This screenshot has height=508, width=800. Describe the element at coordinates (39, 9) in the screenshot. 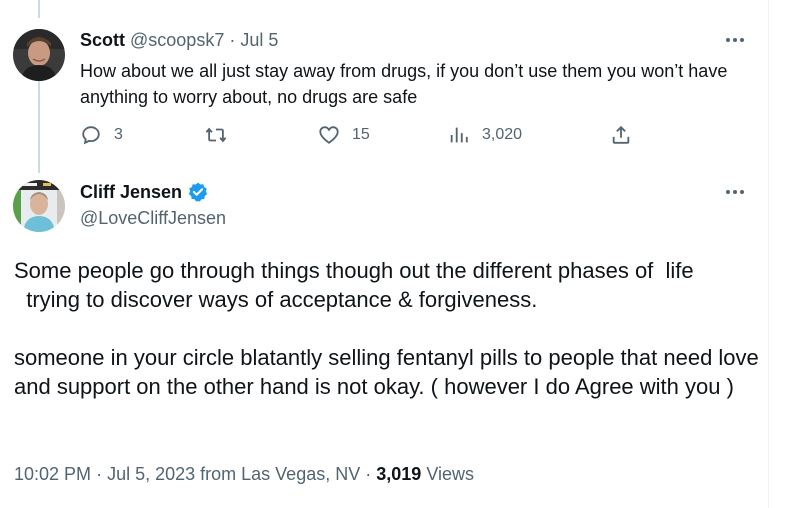

I see `thread-line-top` at that location.